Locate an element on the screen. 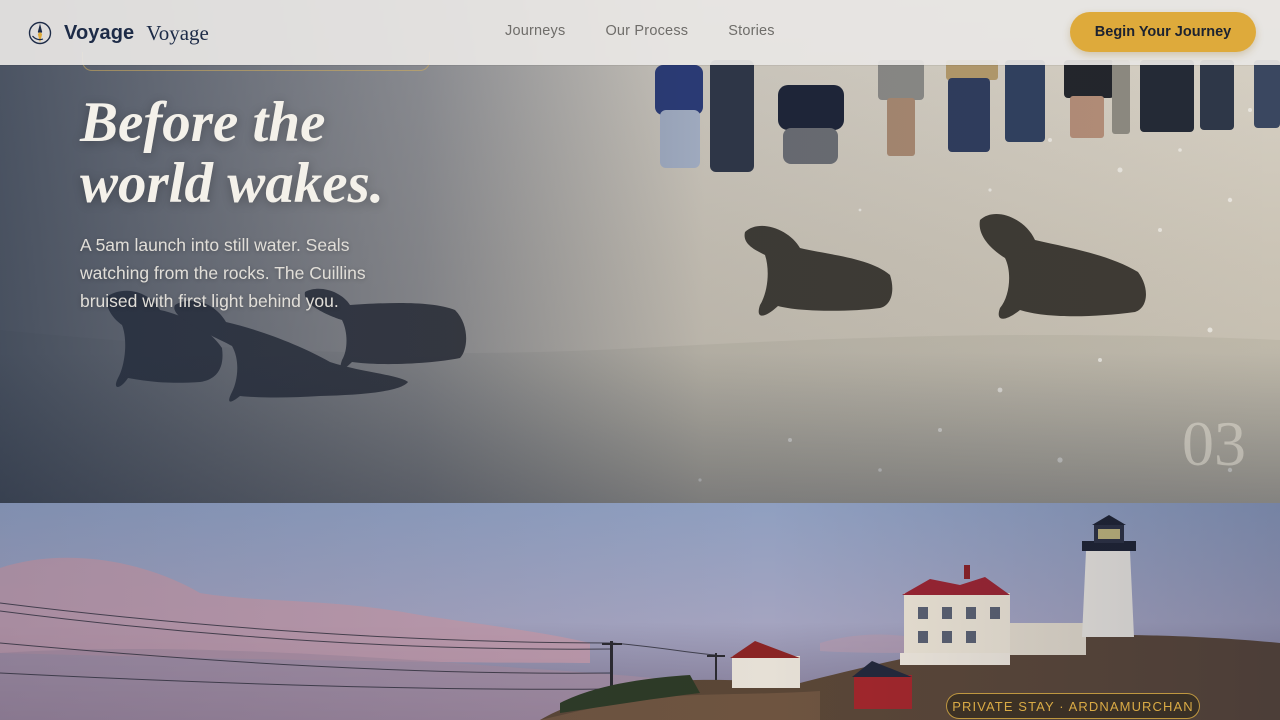 The height and width of the screenshot is (720, 1280). main-nav: Journeys Our Process Stories is located at coordinates (660, 31).